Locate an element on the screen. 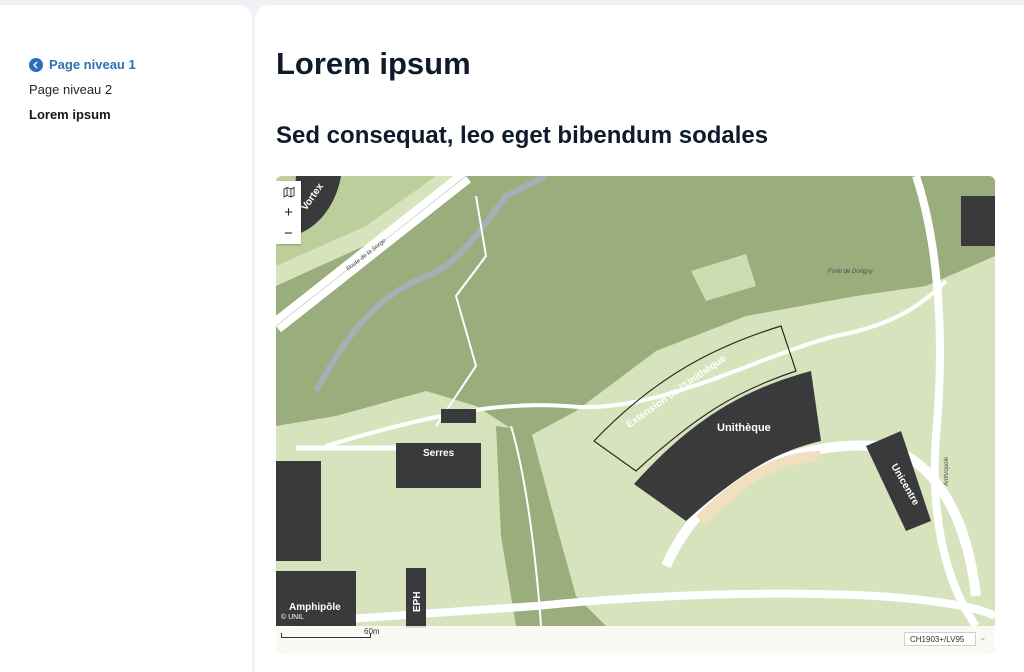  crs-value: CH1903+/LV95 is located at coordinates (937, 639).